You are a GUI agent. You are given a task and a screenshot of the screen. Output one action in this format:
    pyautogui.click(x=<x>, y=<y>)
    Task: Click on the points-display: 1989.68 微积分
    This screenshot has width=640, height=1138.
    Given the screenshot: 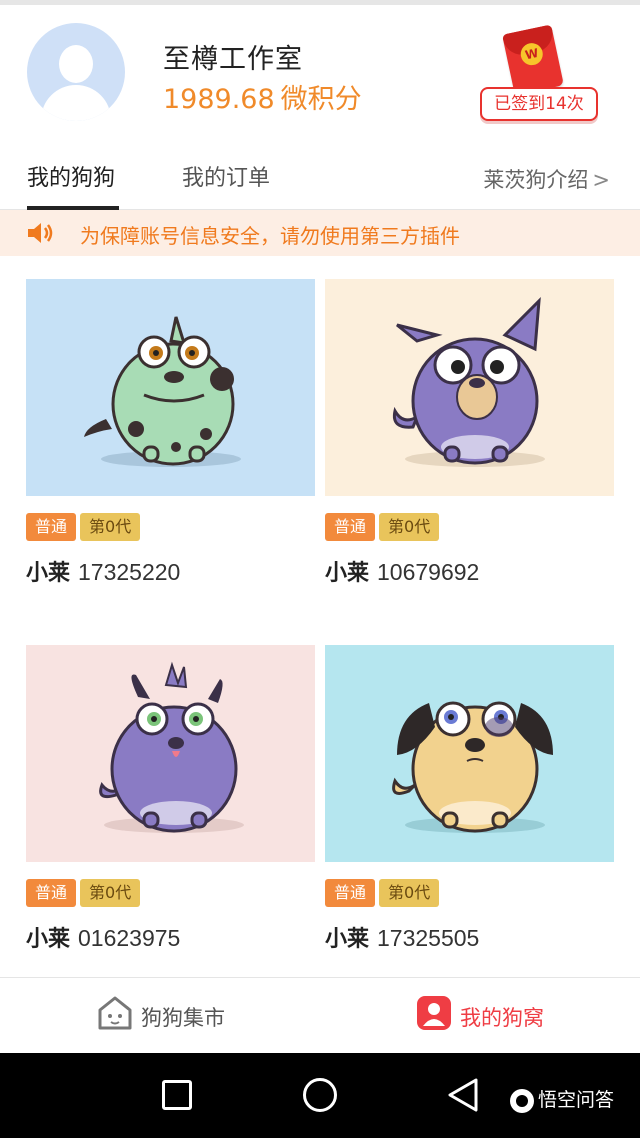 What is the action you would take?
    pyautogui.click(x=262, y=96)
    